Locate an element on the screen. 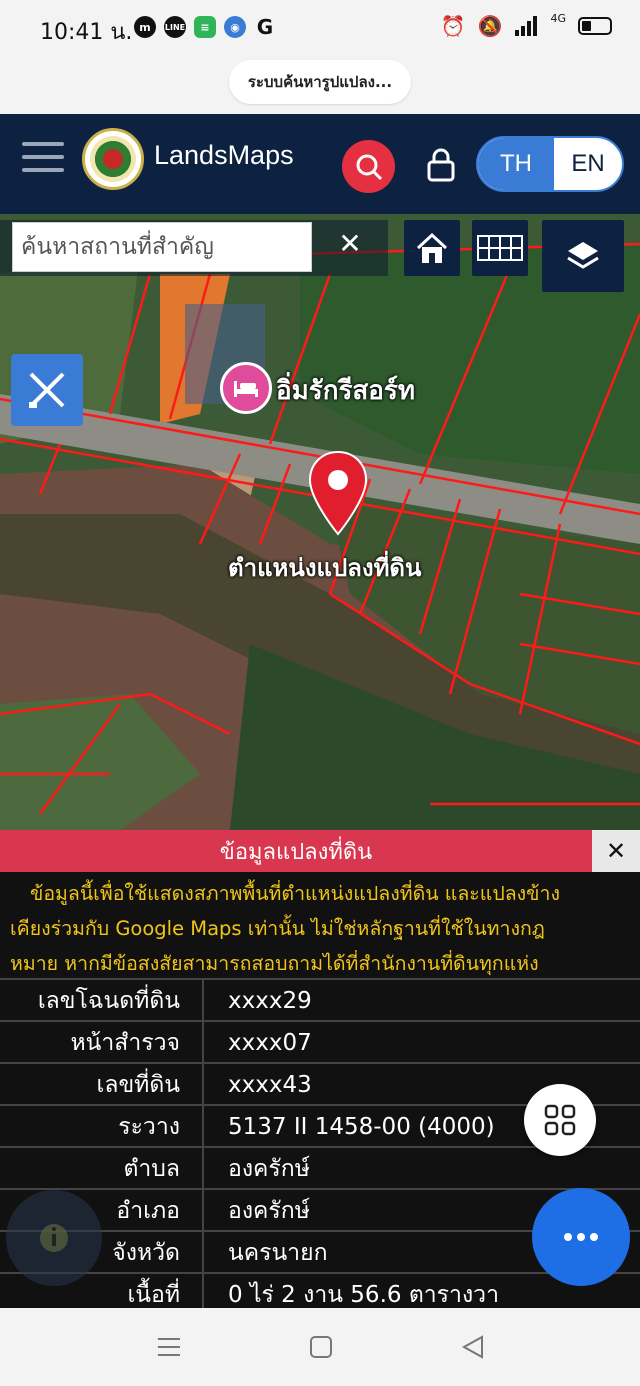 Image resolution: width=640 pixels, height=1386 pixels. poi-label: อิ่มรักรีสอร์ท is located at coordinates (346, 391).